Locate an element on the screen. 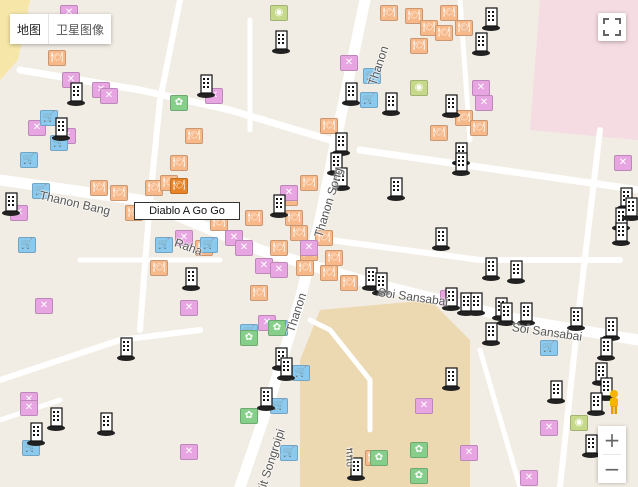  map-type-map-button: 地图 is located at coordinates (29, 29).